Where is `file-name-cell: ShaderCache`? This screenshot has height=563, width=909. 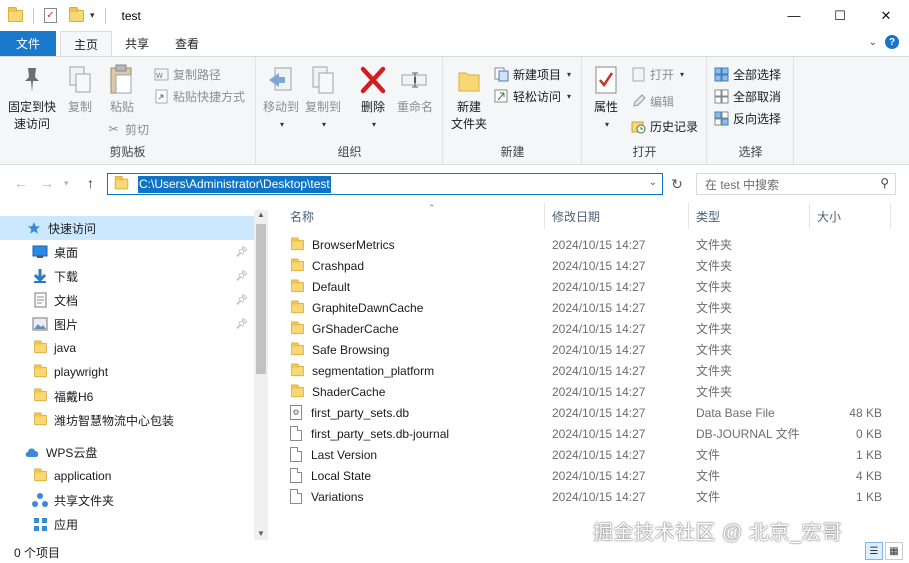 file-name-cell: ShaderCache is located at coordinates (337, 391).